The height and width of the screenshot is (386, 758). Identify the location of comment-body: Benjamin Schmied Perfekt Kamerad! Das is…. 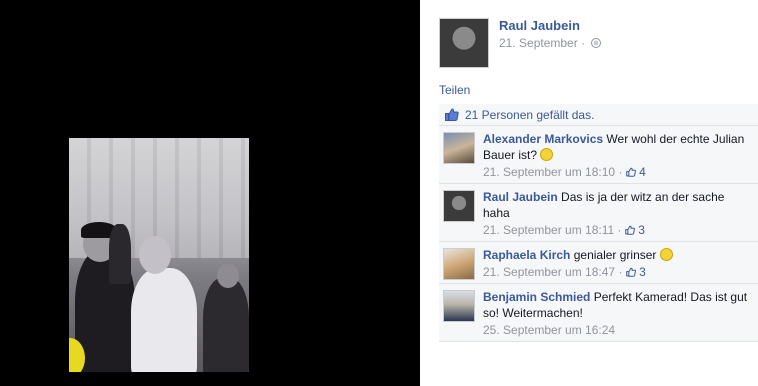
(617, 305).